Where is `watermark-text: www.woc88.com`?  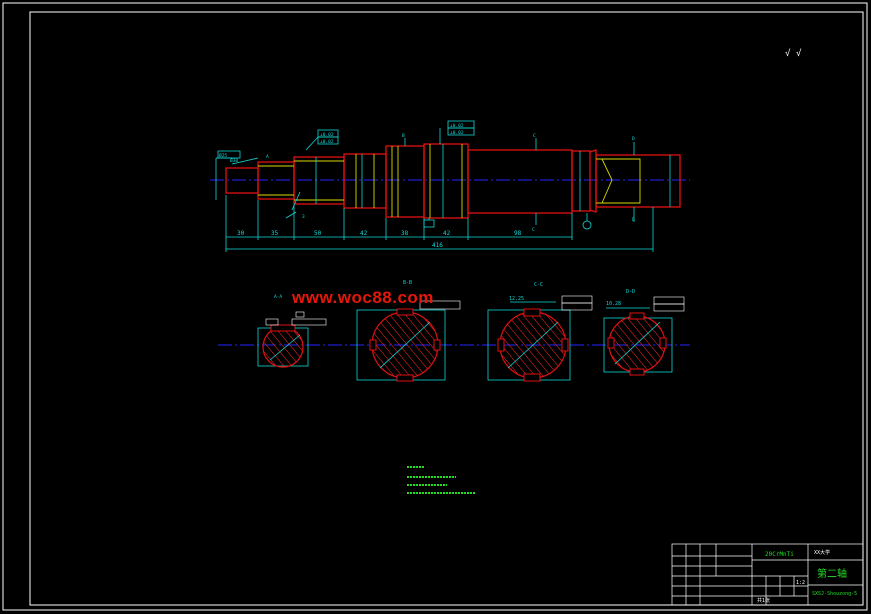 watermark-text: www.woc88.com is located at coordinates (363, 297).